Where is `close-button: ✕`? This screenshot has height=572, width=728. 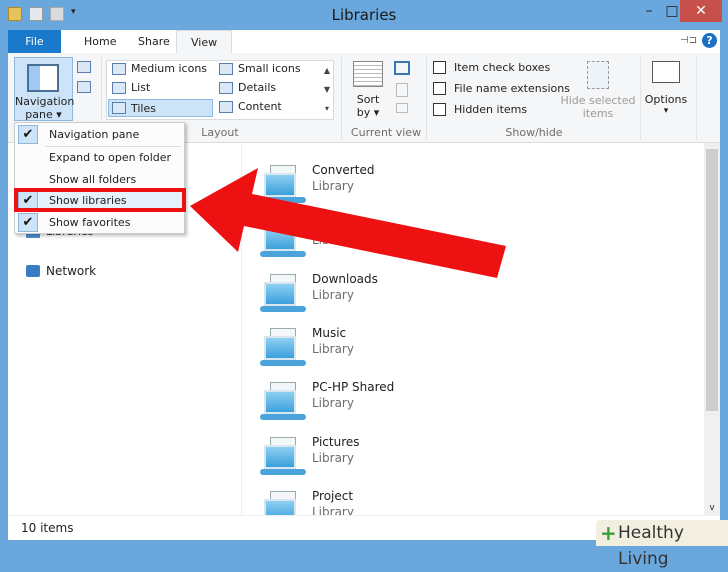 close-button: ✕ is located at coordinates (701, 11).